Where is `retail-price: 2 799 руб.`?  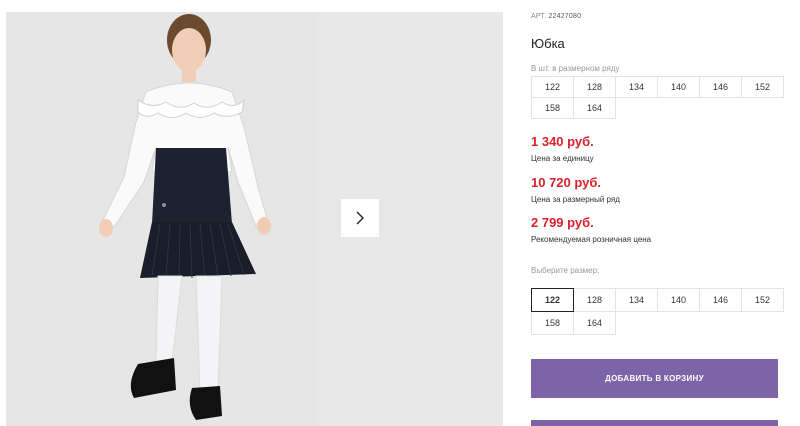 retail-price: 2 799 руб. is located at coordinates (562, 222).